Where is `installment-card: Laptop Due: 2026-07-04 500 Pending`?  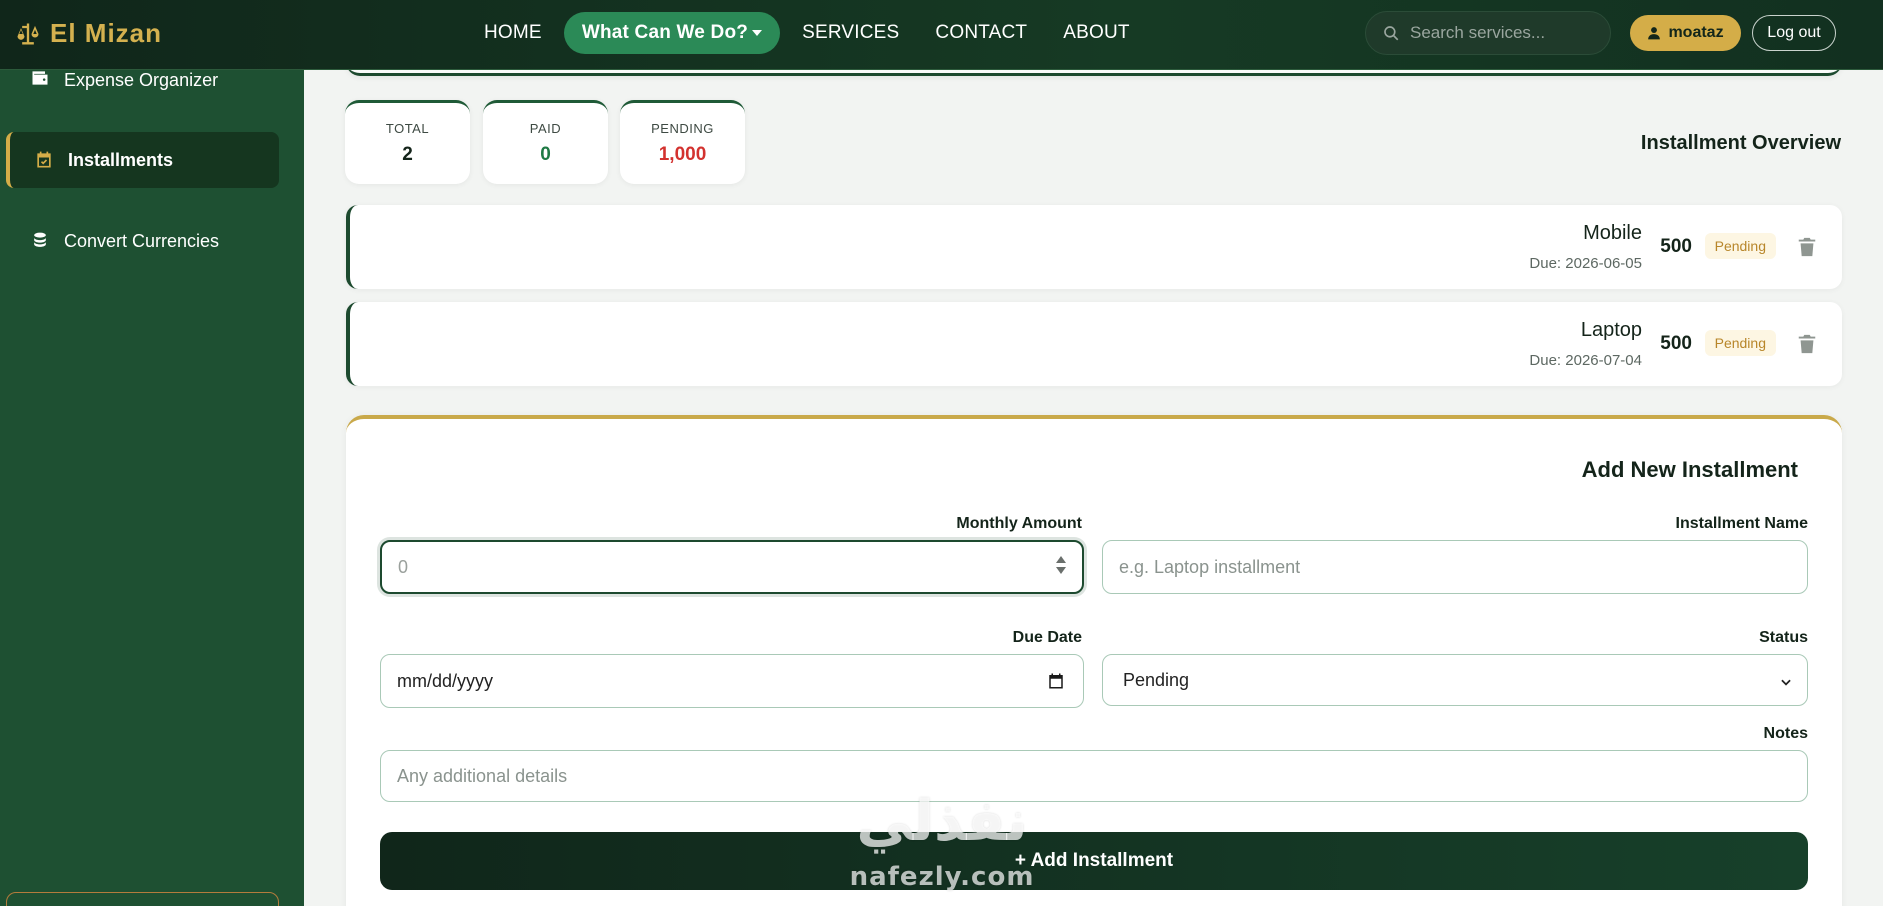
installment-card: Laptop Due: 2026-07-04 500 Pending is located at coordinates (1094, 344).